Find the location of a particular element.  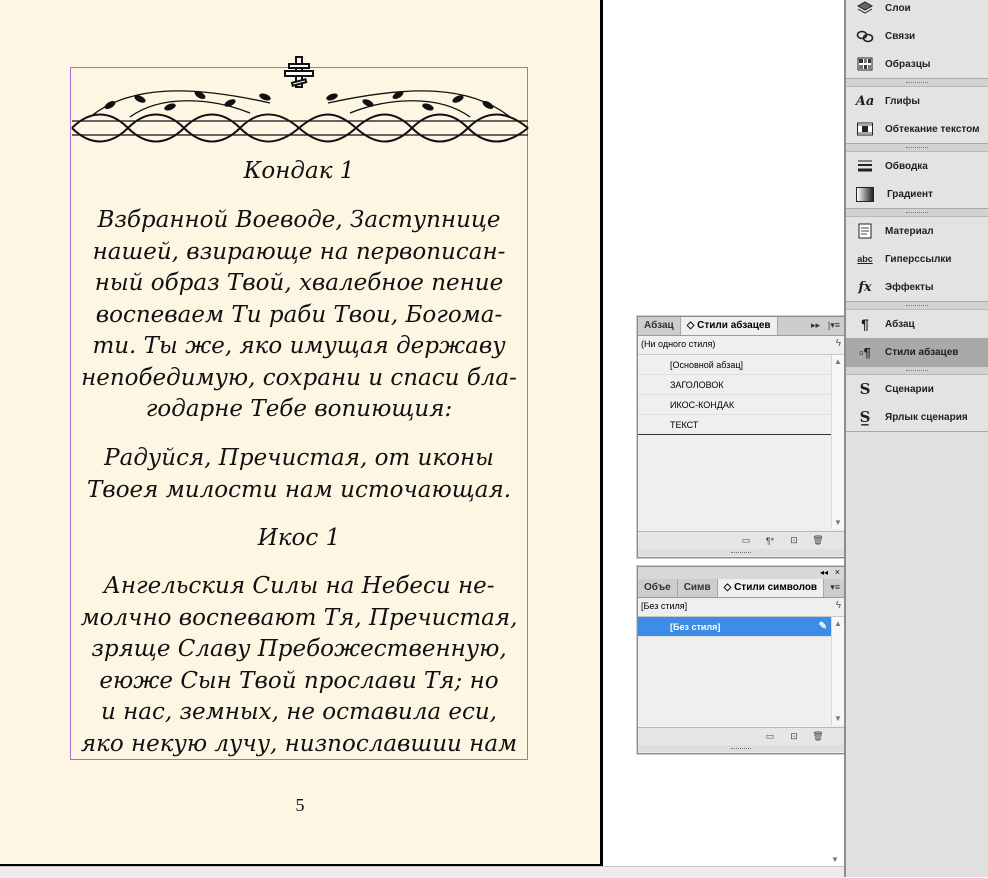

dock-group-2: Aa Глифы Обтекание текстом is located at coordinates (917, 115).